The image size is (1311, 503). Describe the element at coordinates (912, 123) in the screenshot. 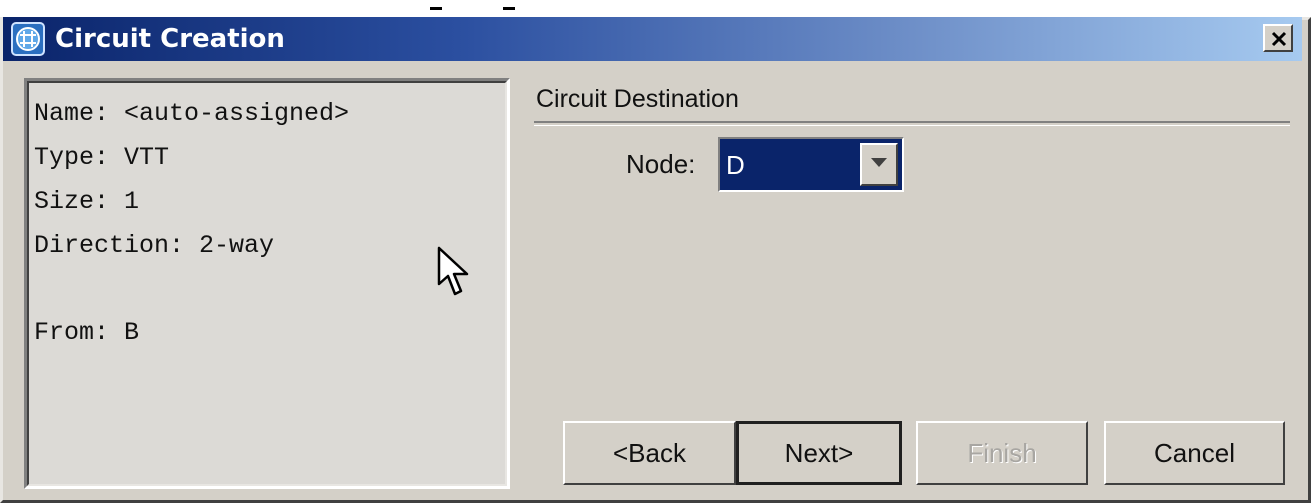

I see `section-divider` at that location.